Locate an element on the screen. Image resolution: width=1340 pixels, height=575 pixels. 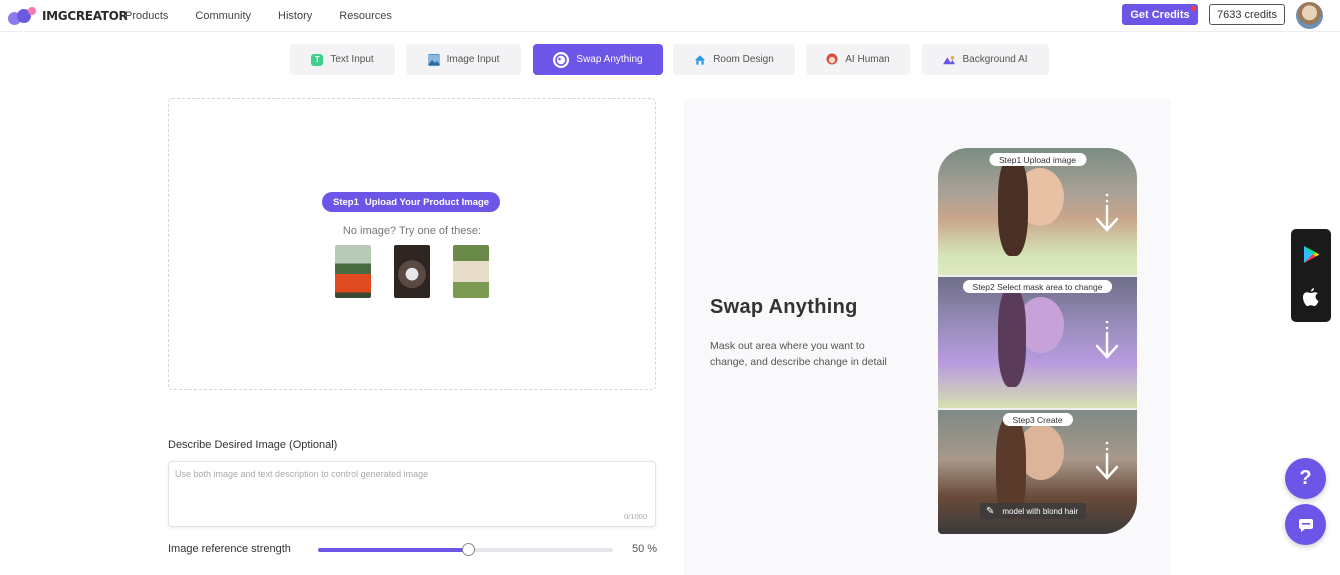
google-play-icon is located at coordinates (1311, 254).